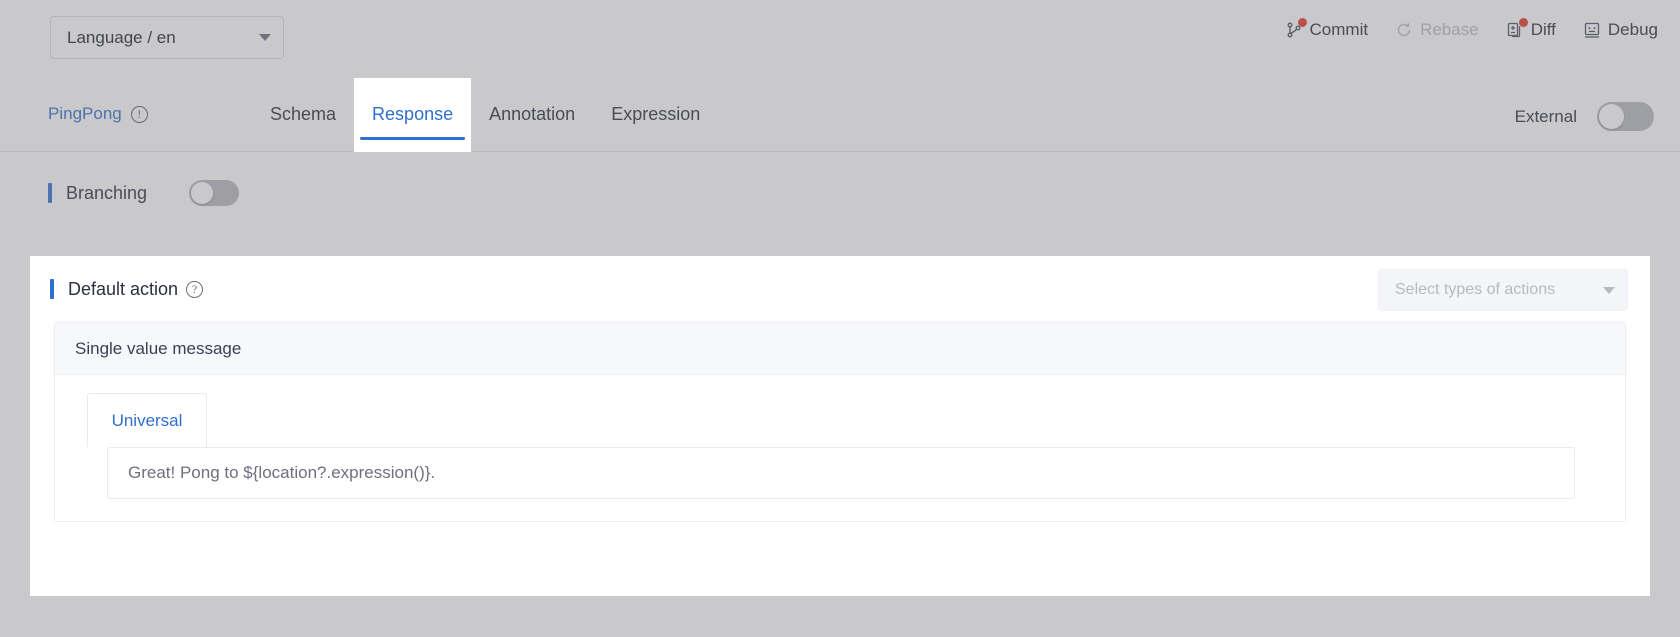 The height and width of the screenshot is (637, 1680). What do you see at coordinates (840, 349) in the screenshot?
I see `card-title: Single value message` at bounding box center [840, 349].